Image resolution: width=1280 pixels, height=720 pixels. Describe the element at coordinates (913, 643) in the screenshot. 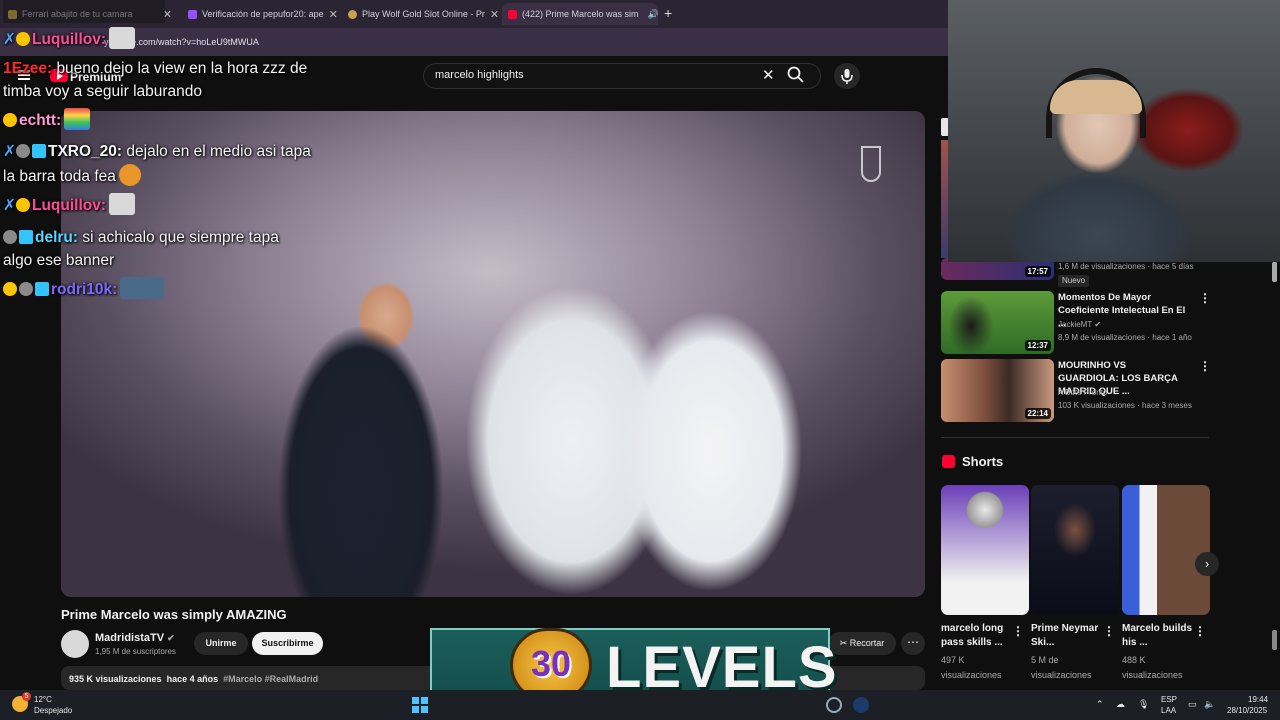

I see `more-actions-button: ⋯` at that location.